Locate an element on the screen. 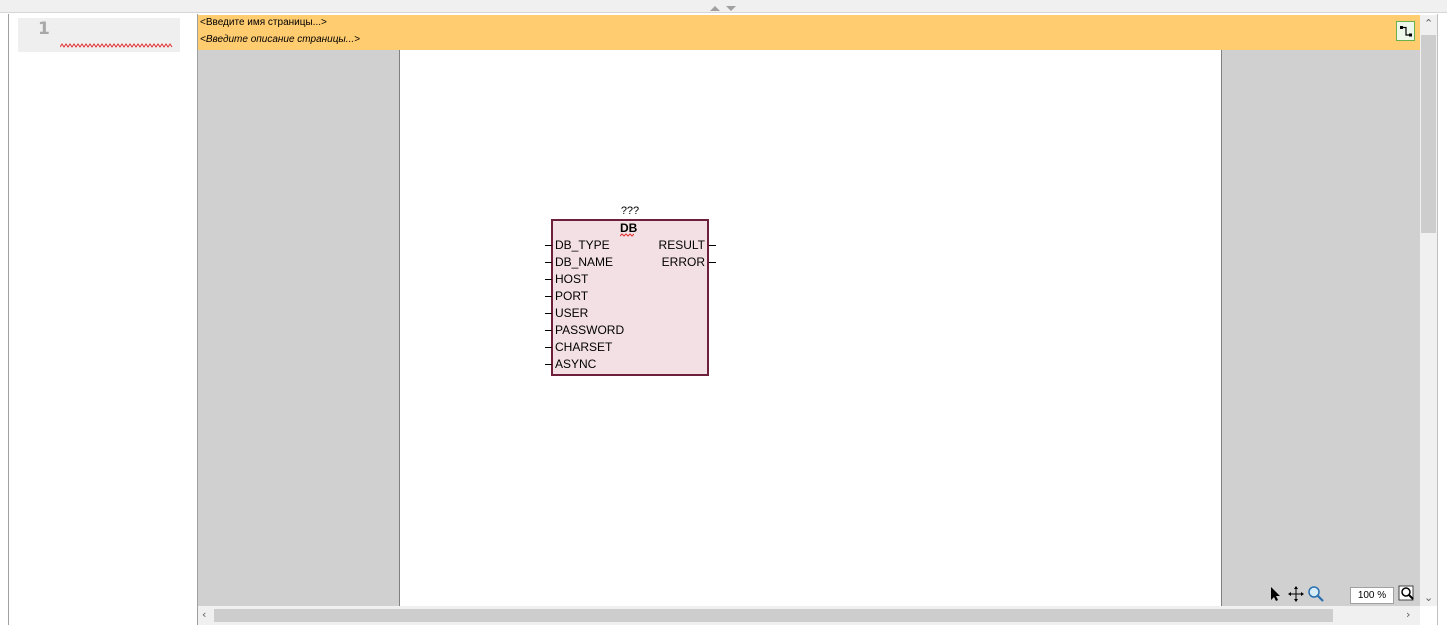 The width and height of the screenshot is (1447, 625). zoom-settings-icon is located at coordinates (1406, 593).